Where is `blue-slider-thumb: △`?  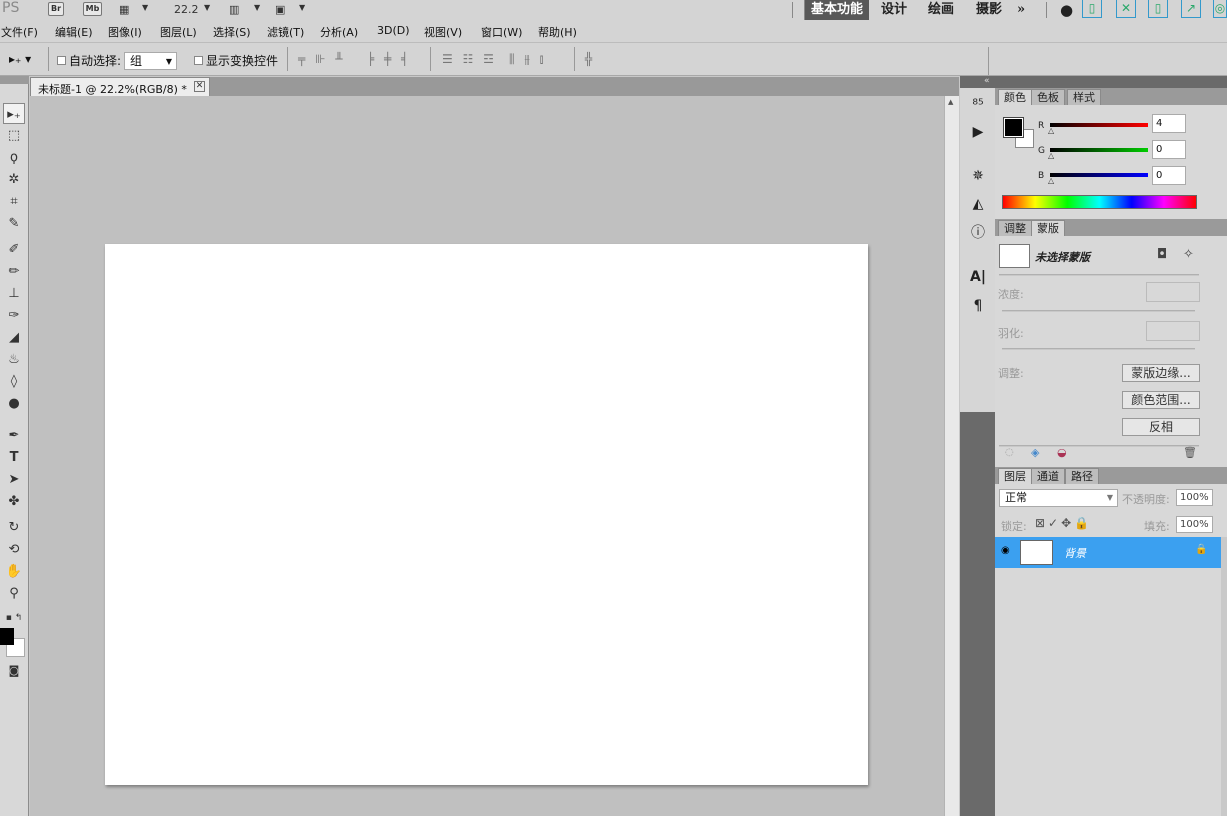
blue-slider-thumb: △ is located at coordinates (1051, 180).